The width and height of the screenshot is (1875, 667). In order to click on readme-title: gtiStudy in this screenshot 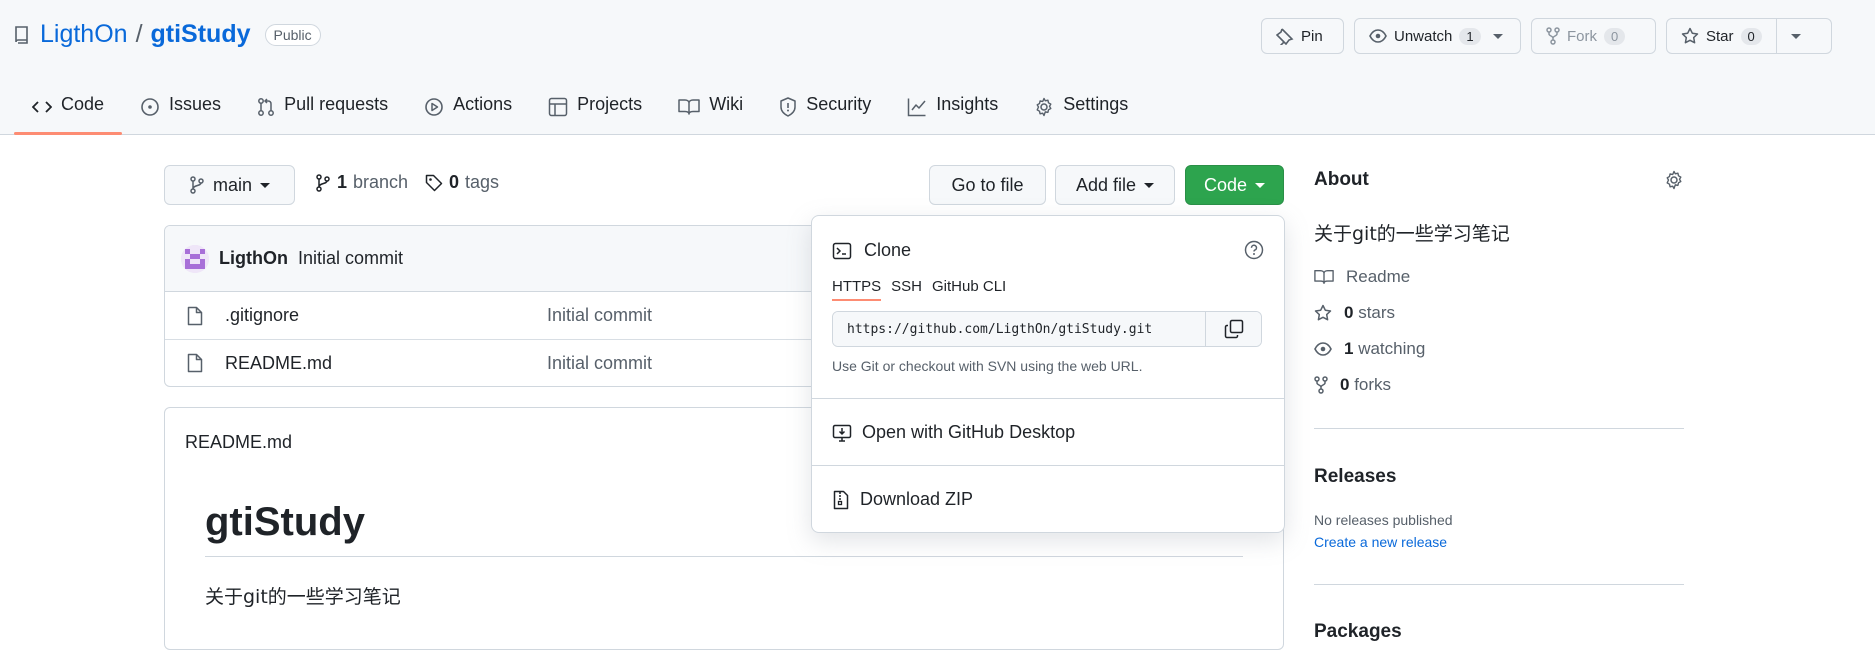, I will do `click(285, 522)`.